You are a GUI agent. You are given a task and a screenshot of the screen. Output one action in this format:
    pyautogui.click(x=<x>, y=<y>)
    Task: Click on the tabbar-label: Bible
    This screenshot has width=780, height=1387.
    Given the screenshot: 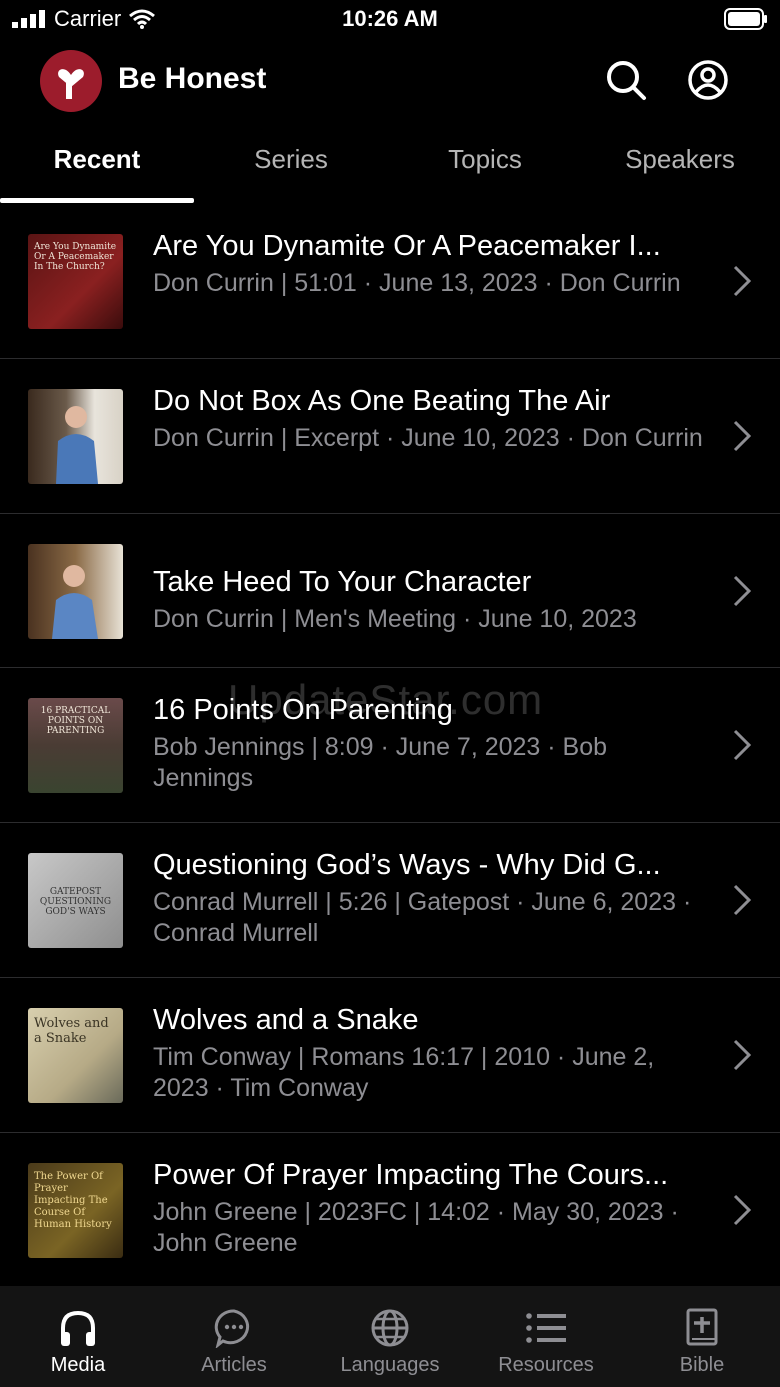 What is the action you would take?
    pyautogui.click(x=702, y=1365)
    